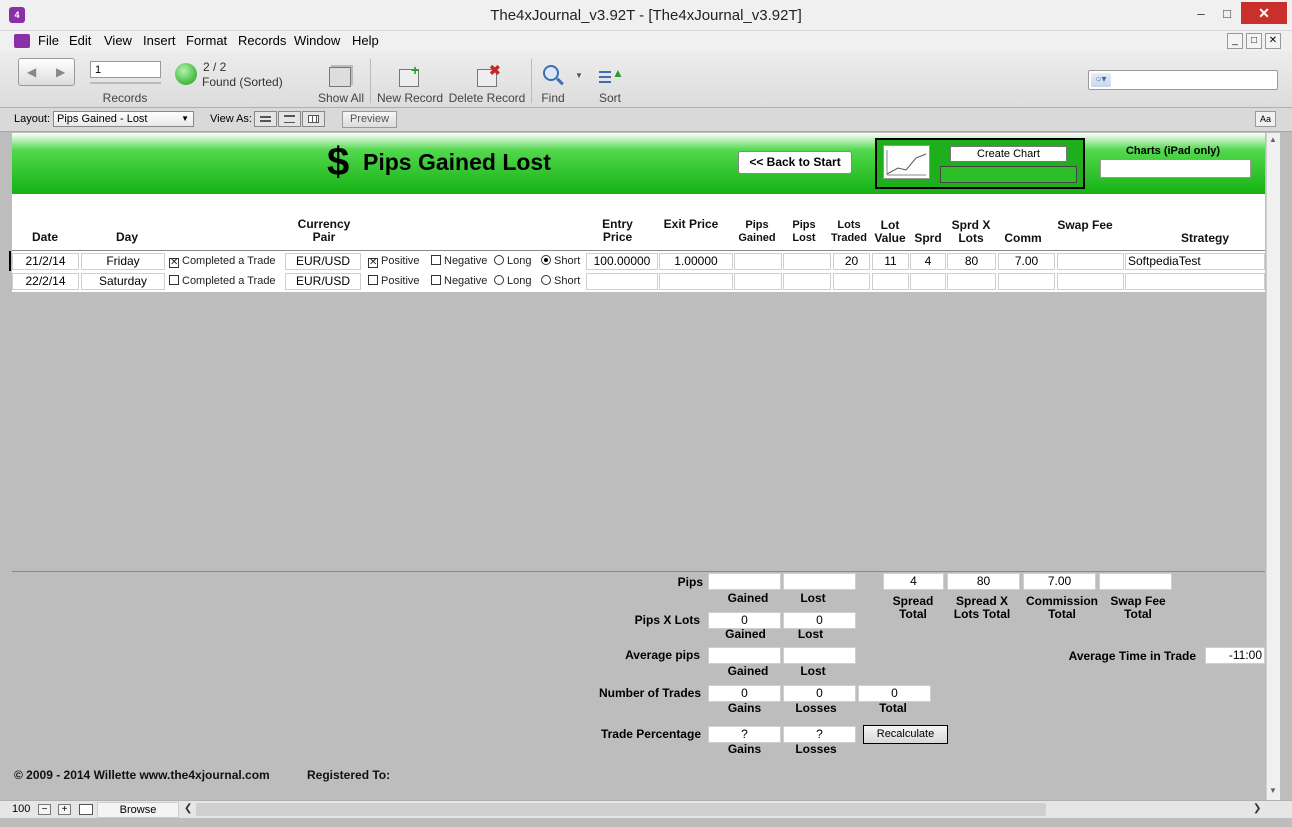 This screenshot has height=827, width=1292. Describe the element at coordinates (340, 77) in the screenshot. I see `show-all-icon` at that location.